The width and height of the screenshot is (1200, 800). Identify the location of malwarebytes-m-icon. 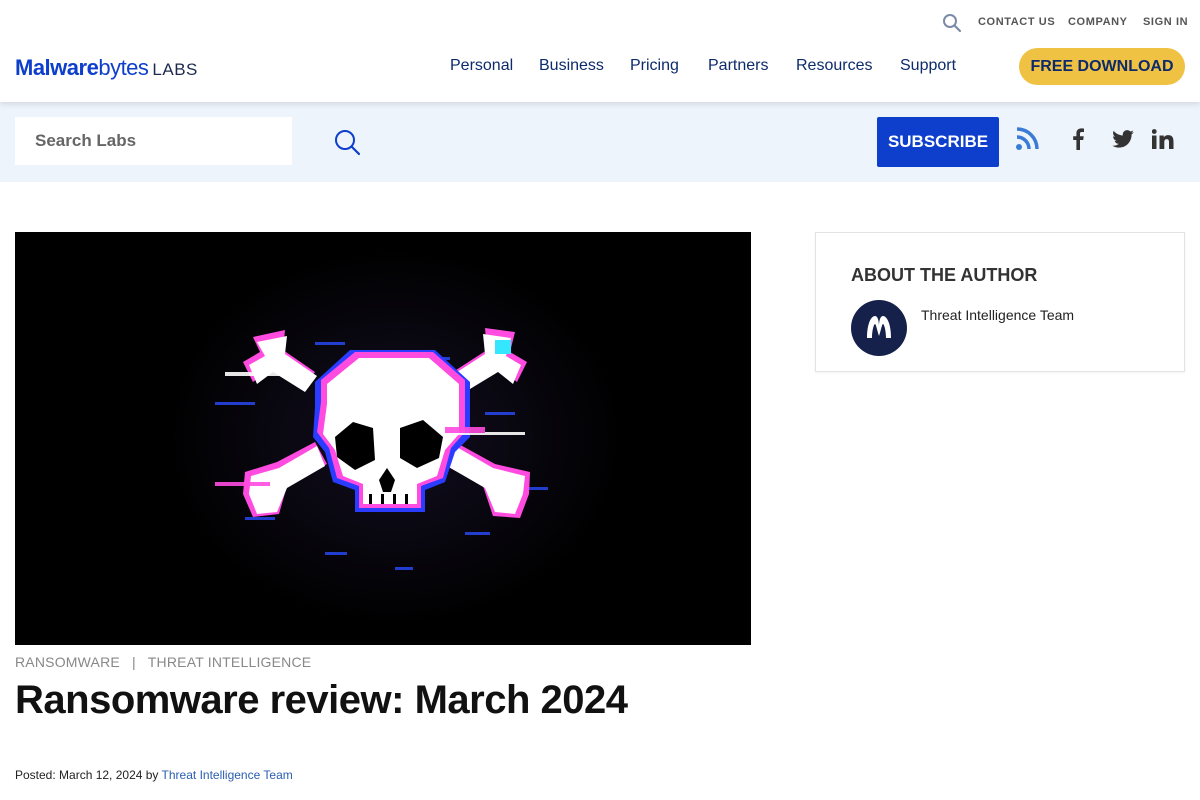
(879, 327).